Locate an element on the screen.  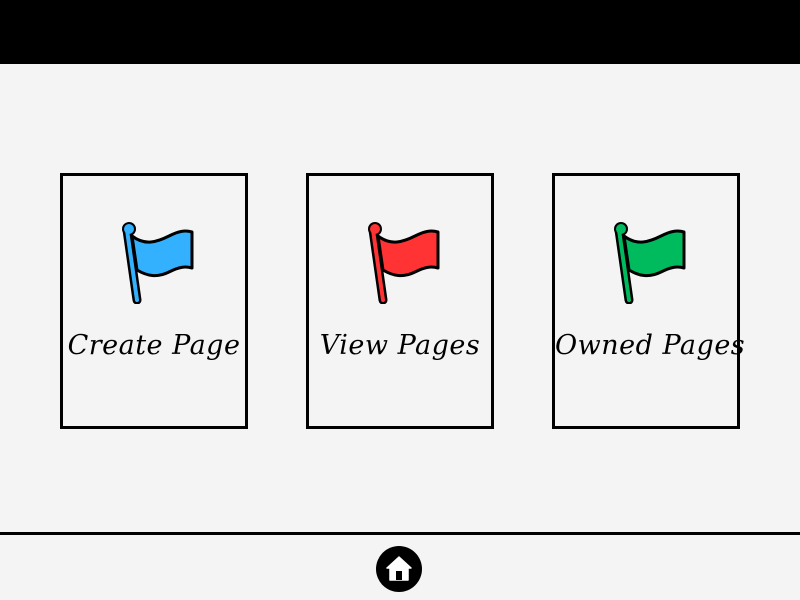
view-pages-card: View Pages is located at coordinates (400, 301).